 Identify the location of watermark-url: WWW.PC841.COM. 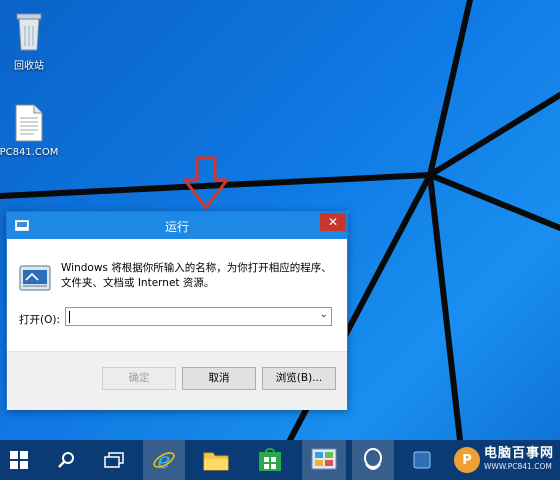
(517, 466).